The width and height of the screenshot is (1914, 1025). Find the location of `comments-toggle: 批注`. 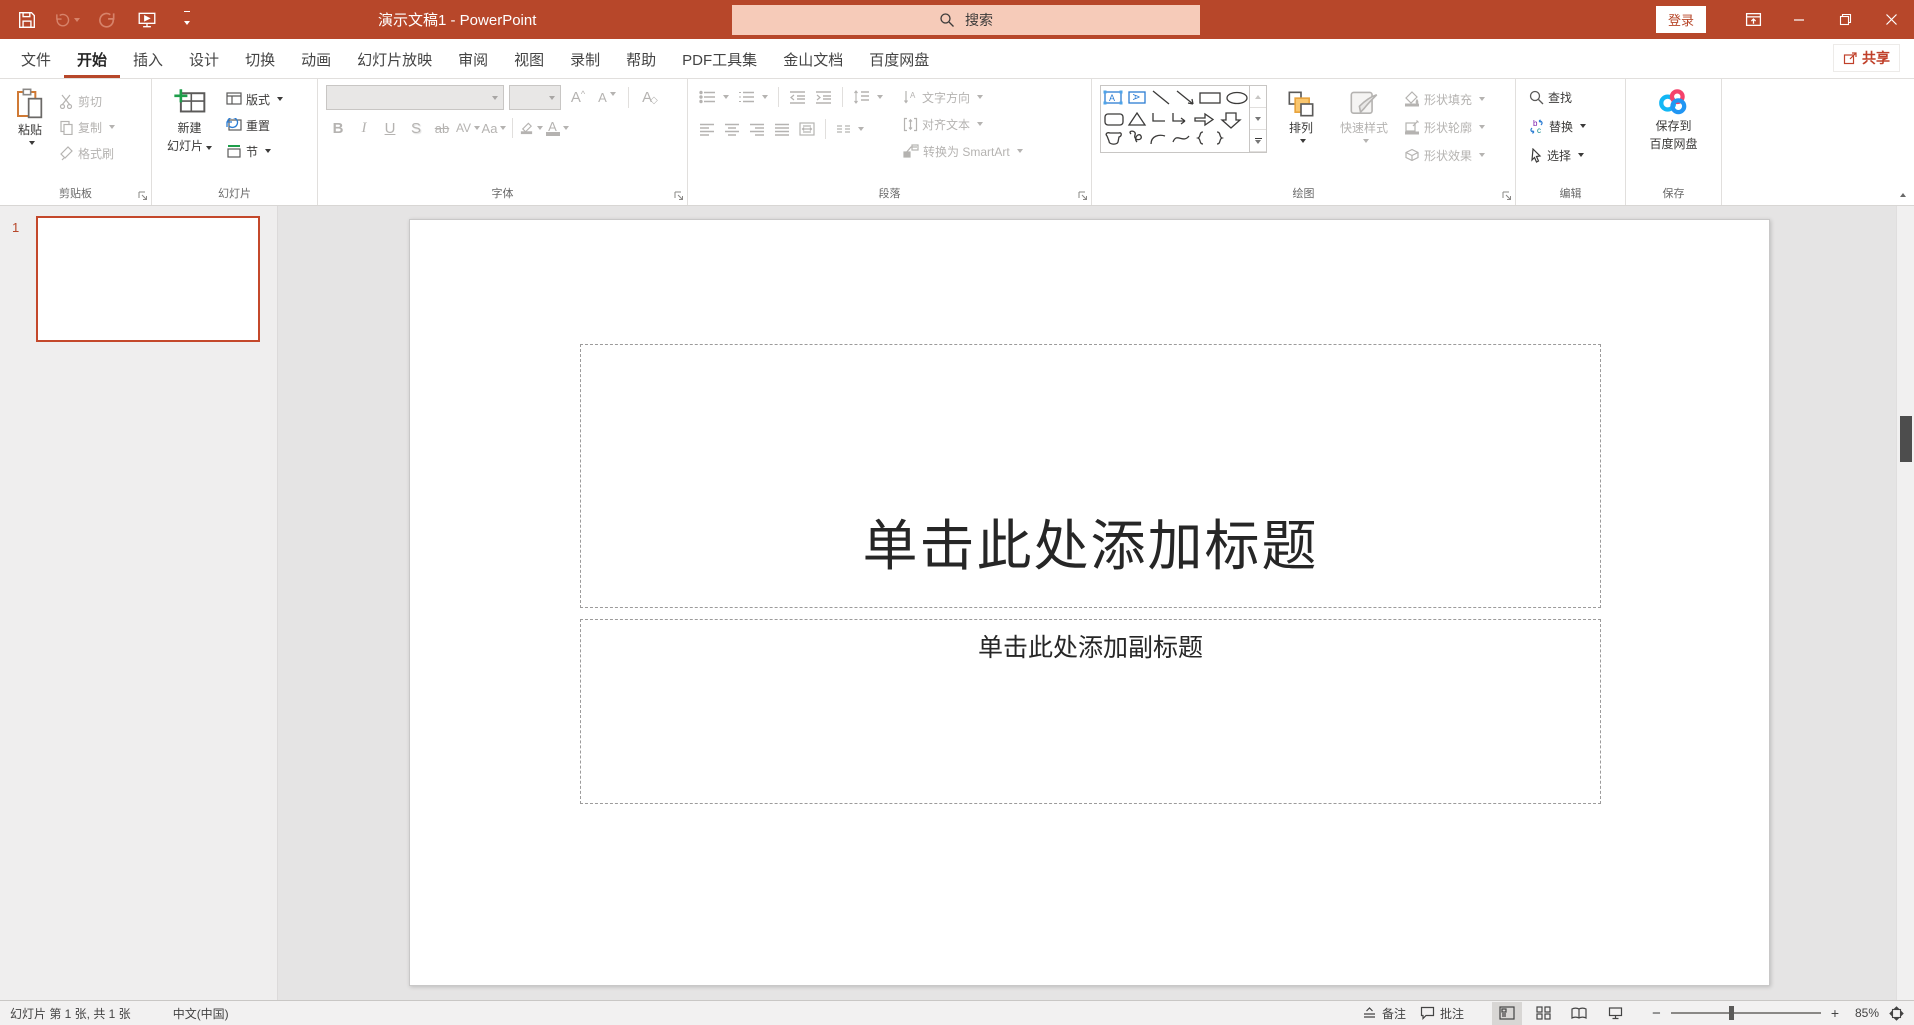

comments-toggle: 批注 is located at coordinates (1442, 1013).